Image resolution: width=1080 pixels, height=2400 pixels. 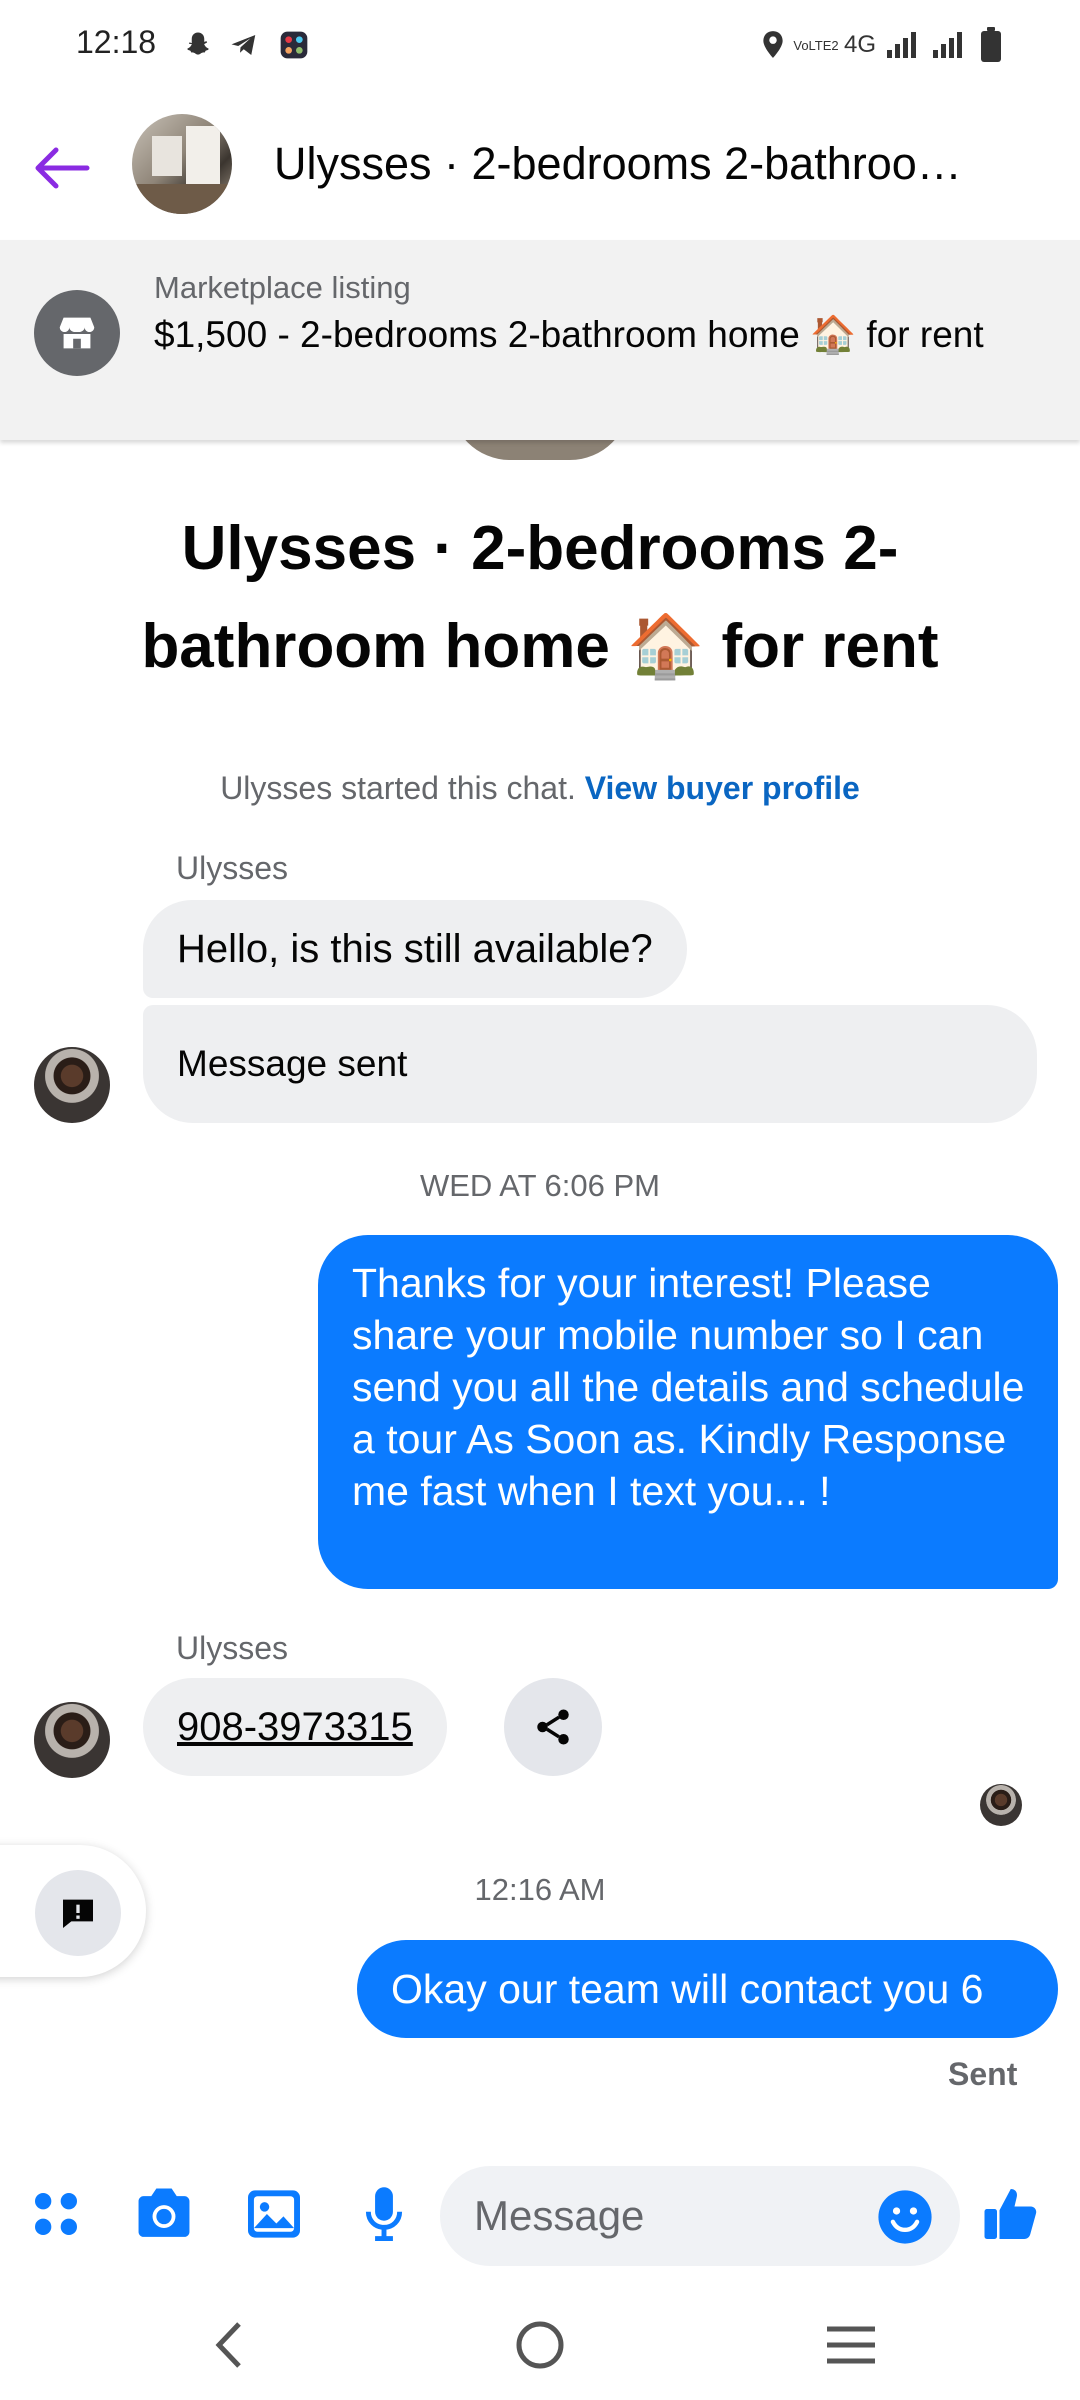 What do you see at coordinates (73, 1911) in the screenshot?
I see `report-panel` at bounding box center [73, 1911].